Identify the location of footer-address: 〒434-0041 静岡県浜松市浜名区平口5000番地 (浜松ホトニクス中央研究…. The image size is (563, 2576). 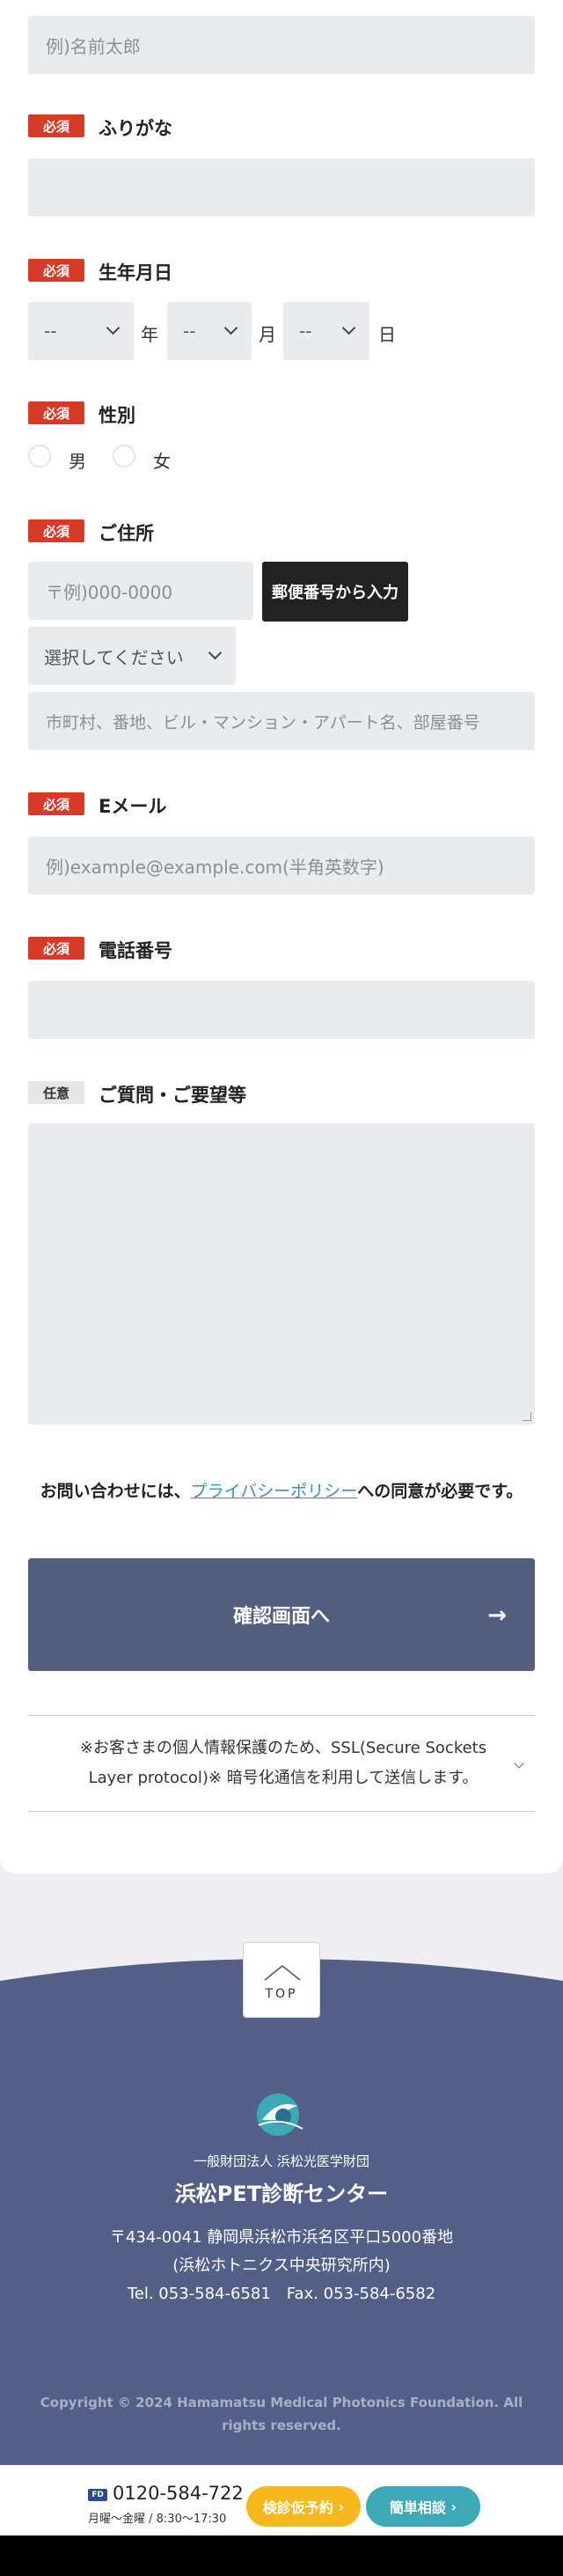
(281, 2266).